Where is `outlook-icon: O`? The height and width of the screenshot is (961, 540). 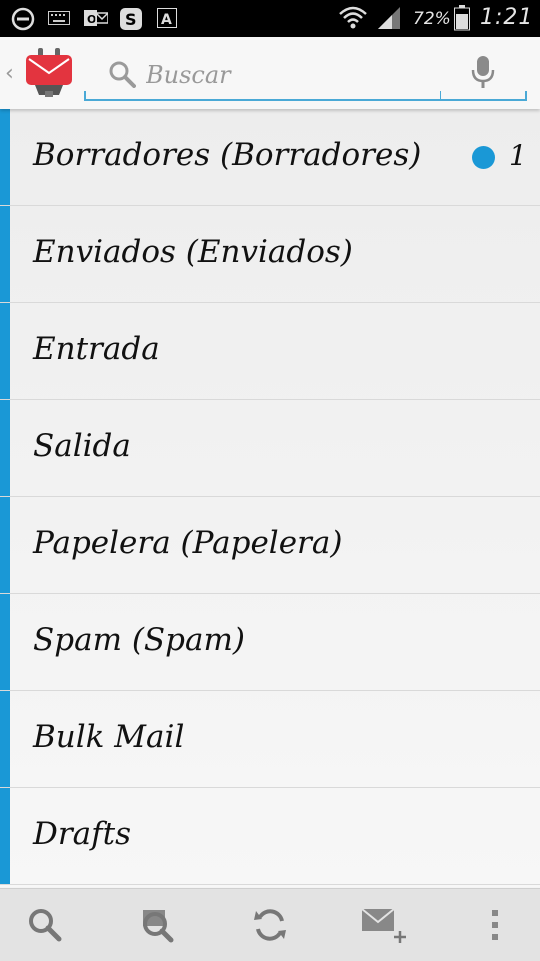
outlook-icon: O is located at coordinates (96, 18).